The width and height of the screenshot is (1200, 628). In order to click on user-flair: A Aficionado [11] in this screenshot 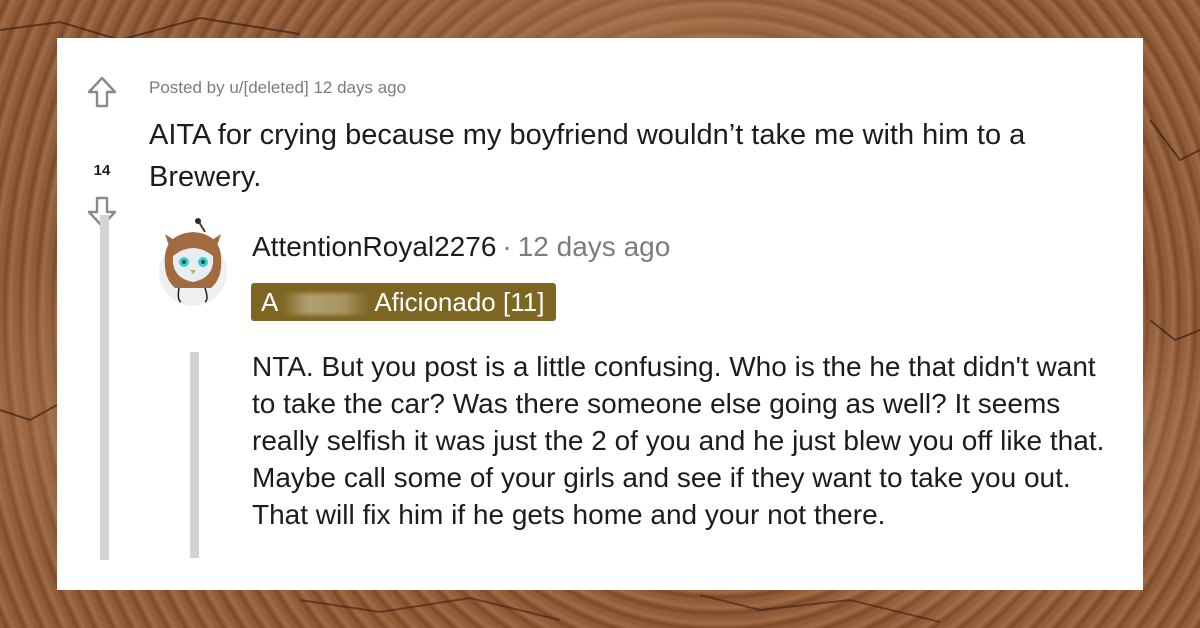, I will do `click(404, 302)`.